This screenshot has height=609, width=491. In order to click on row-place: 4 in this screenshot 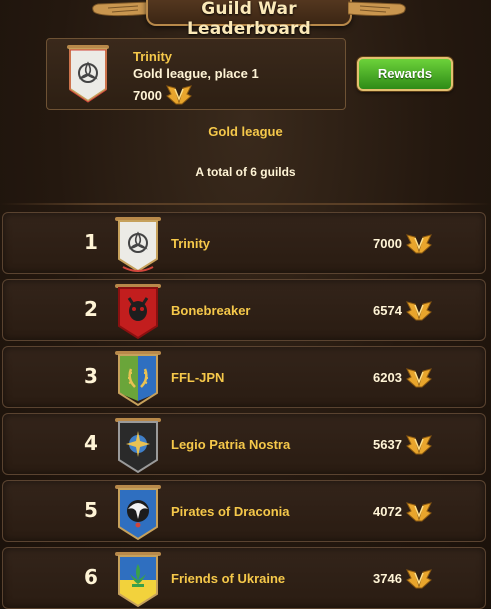, I will do `click(91, 443)`.